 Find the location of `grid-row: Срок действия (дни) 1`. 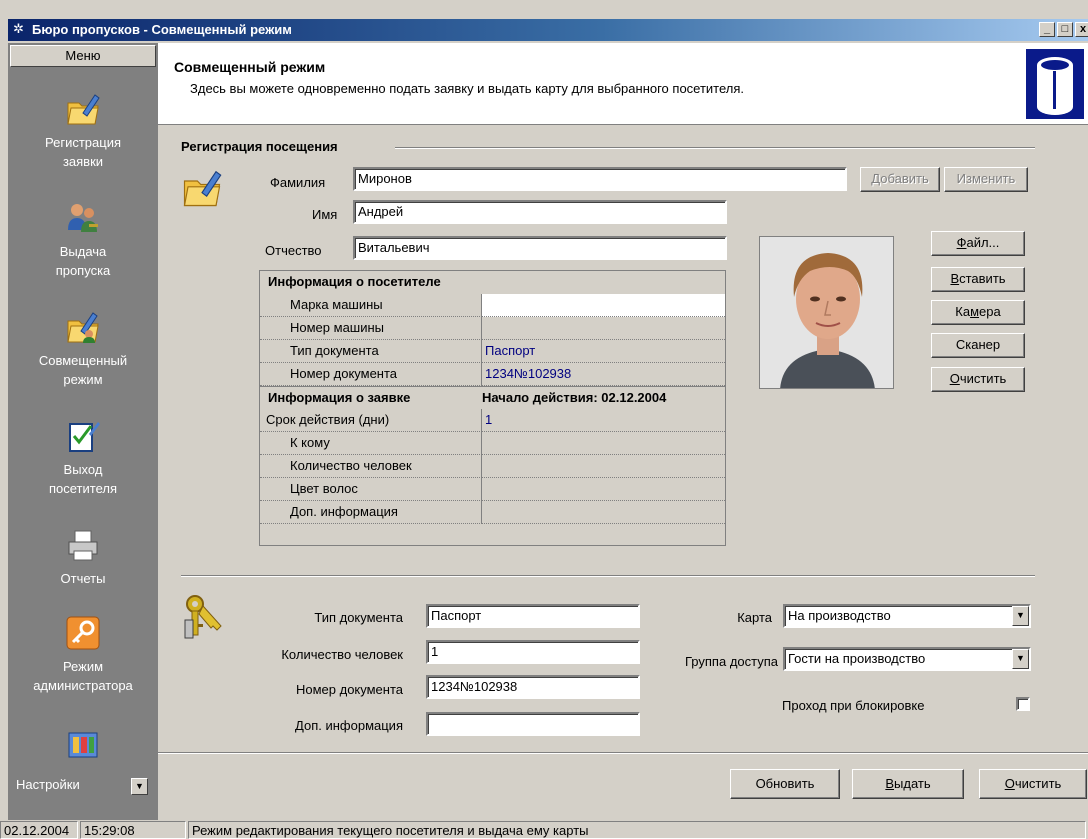

grid-row: Срок действия (дни) 1 is located at coordinates (492, 420).